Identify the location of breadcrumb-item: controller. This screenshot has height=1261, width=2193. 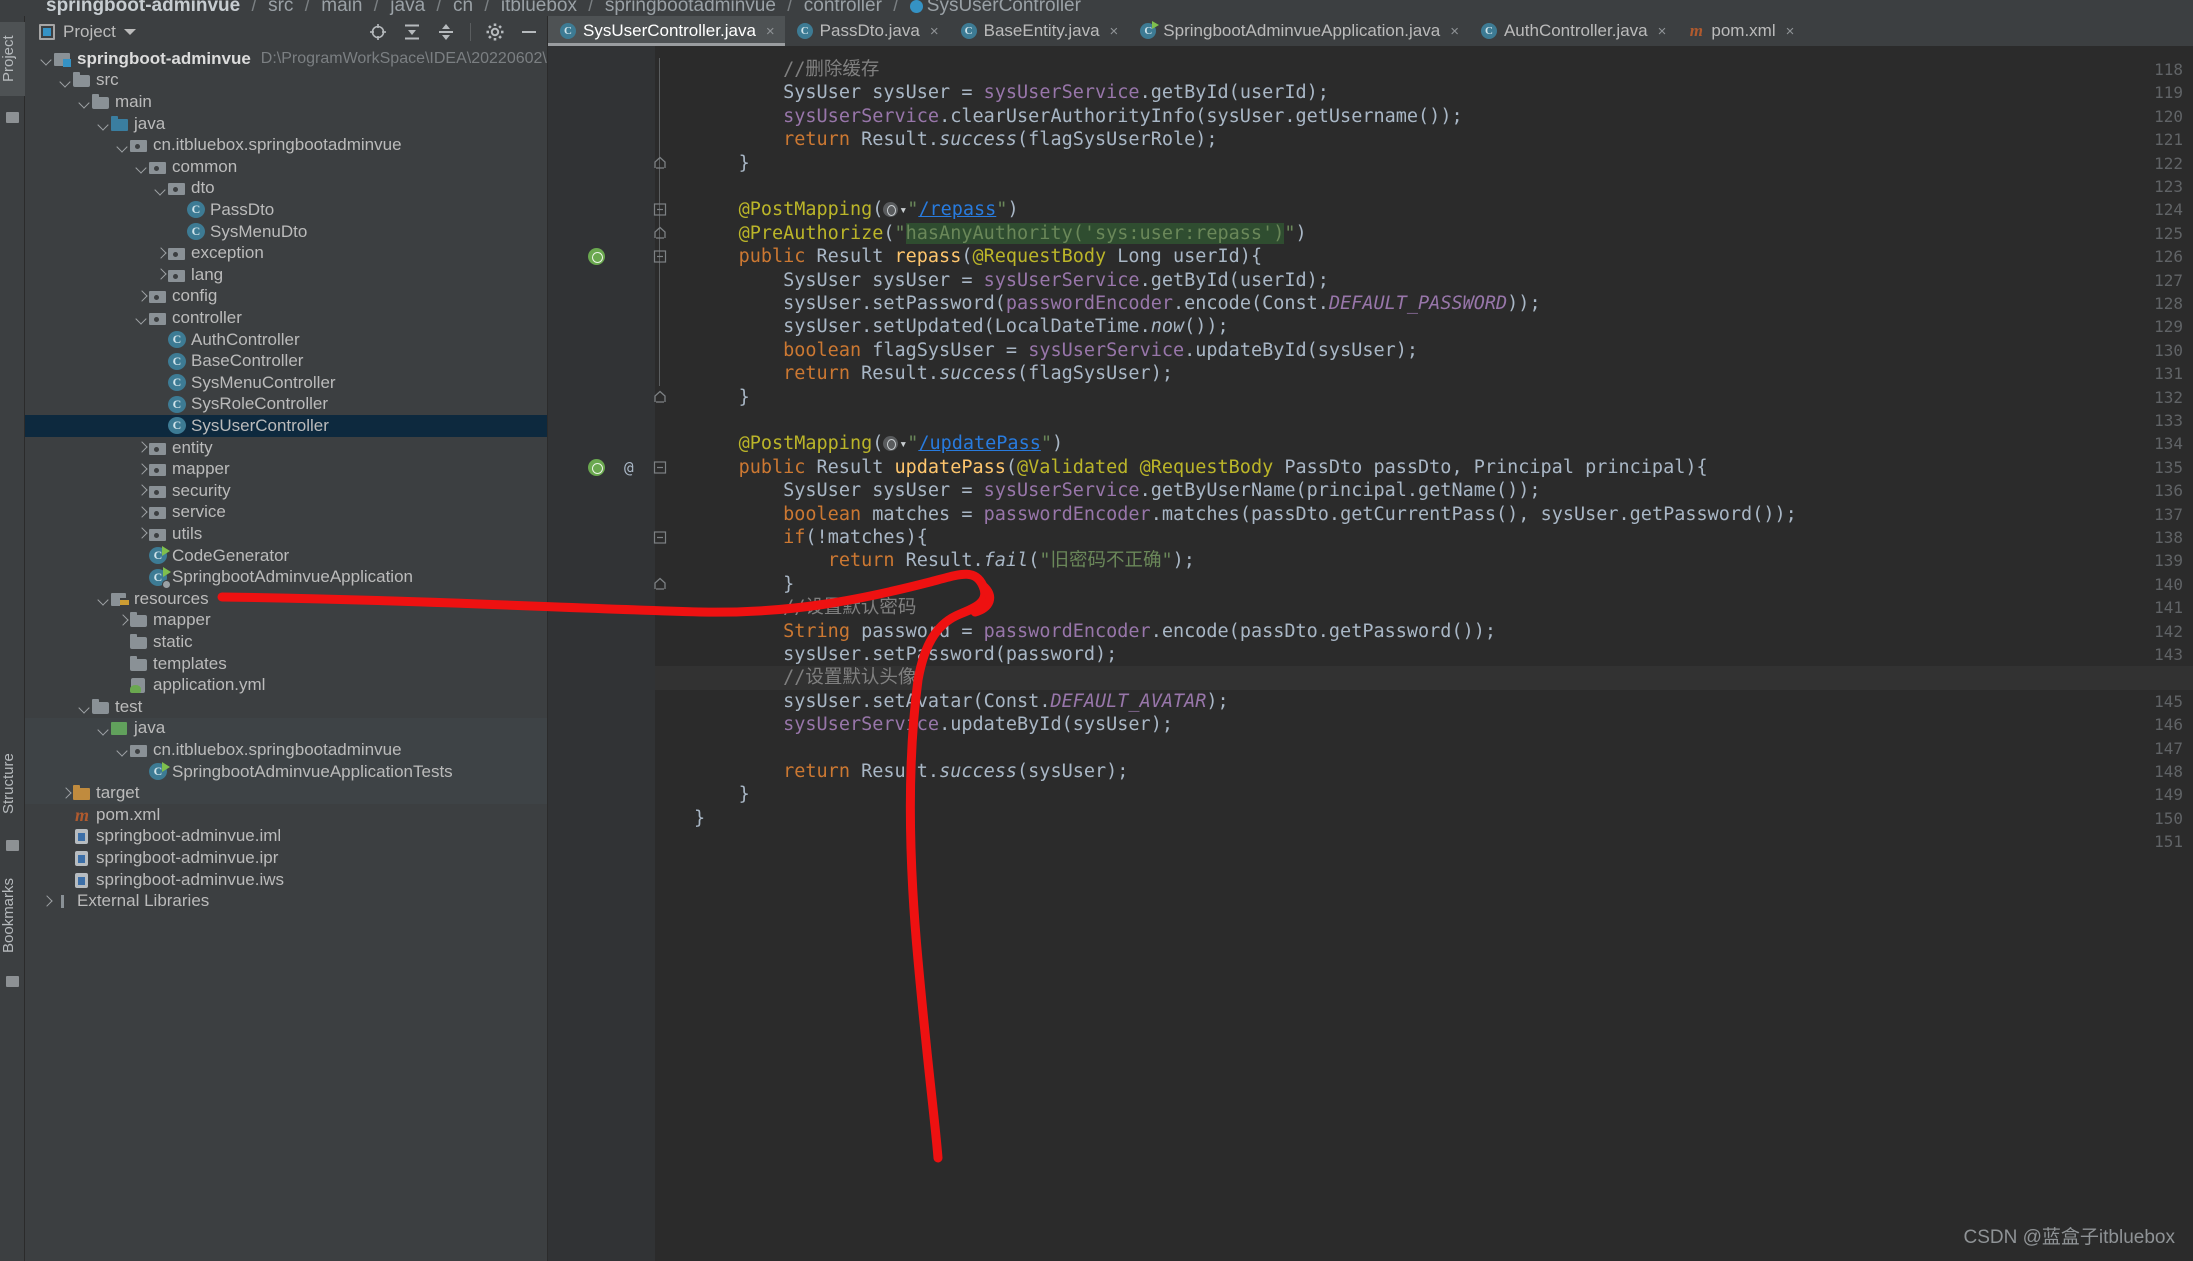
(843, 8).